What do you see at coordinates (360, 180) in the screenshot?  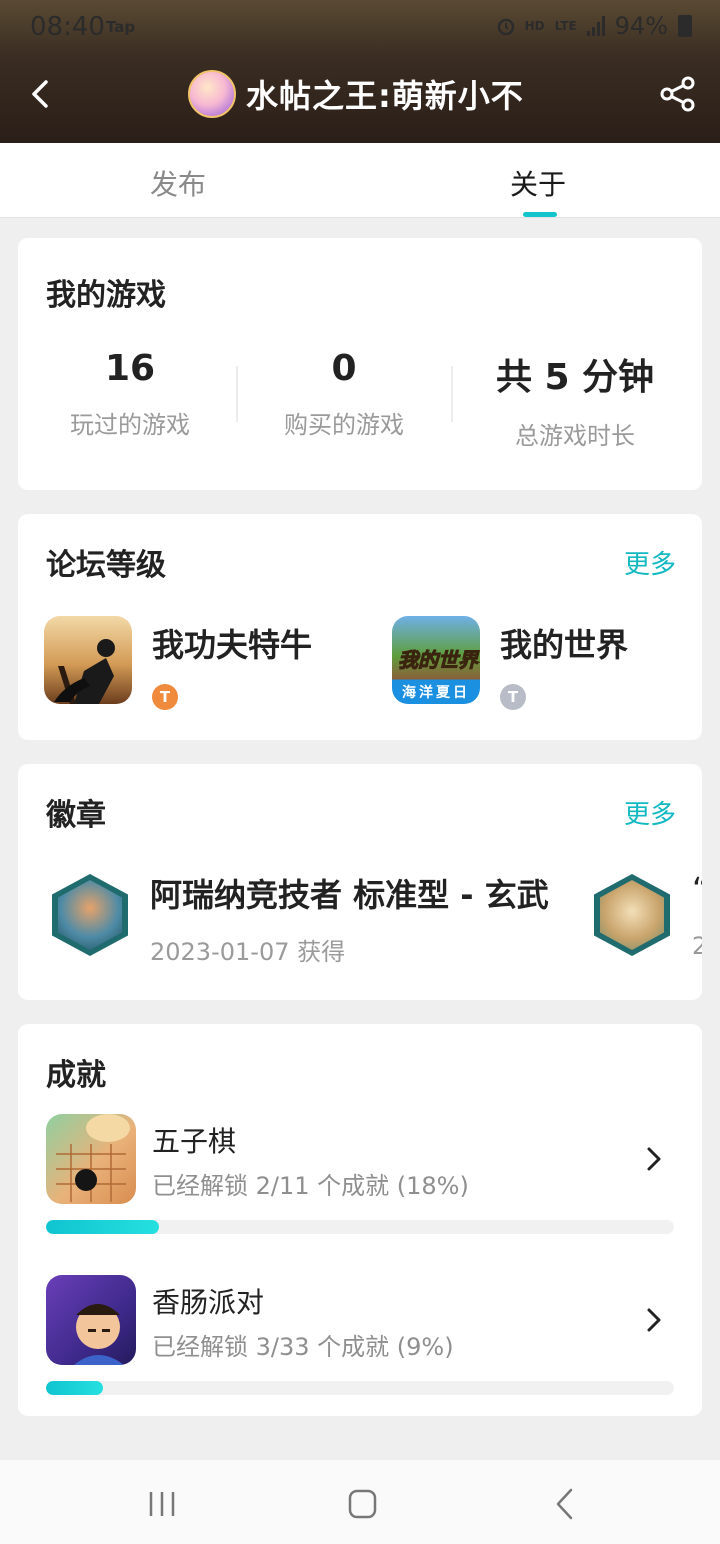 I see `tab-bar: 发布 关于` at bounding box center [360, 180].